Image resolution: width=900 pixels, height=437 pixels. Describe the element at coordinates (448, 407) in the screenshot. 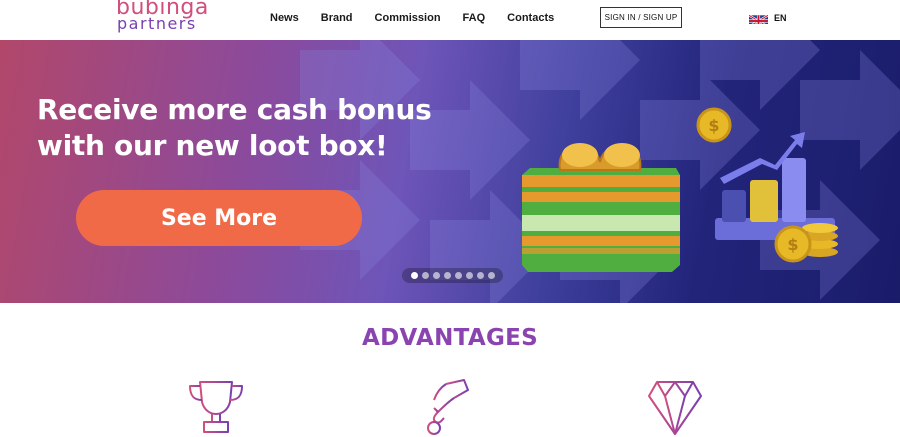

I see `hand-coin-icon` at that location.